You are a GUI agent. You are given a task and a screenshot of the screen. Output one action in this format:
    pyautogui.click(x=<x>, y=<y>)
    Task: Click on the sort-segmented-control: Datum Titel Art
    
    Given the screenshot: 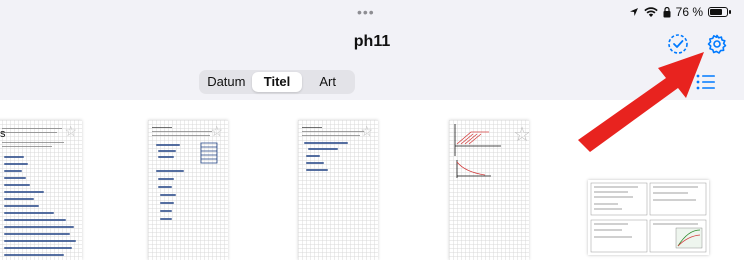 What is the action you would take?
    pyautogui.click(x=277, y=82)
    